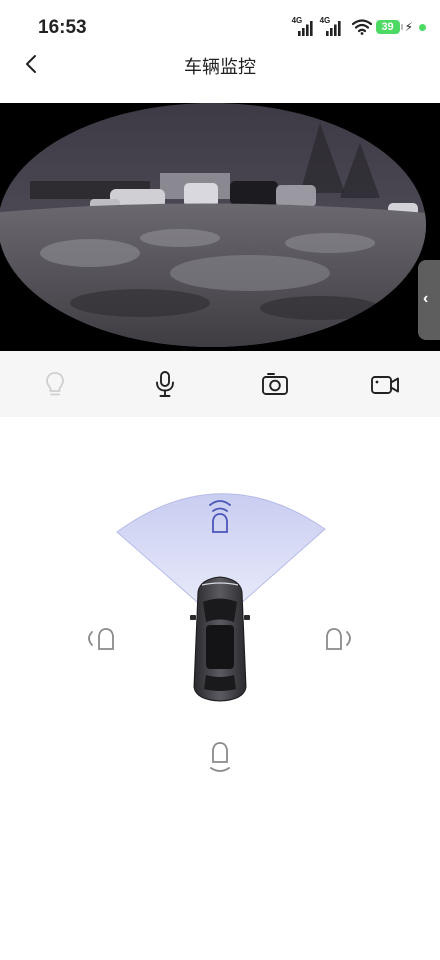 This screenshot has height=960, width=440. What do you see at coordinates (332, 27) in the screenshot?
I see `signal-icon-2: 4G` at bounding box center [332, 27].